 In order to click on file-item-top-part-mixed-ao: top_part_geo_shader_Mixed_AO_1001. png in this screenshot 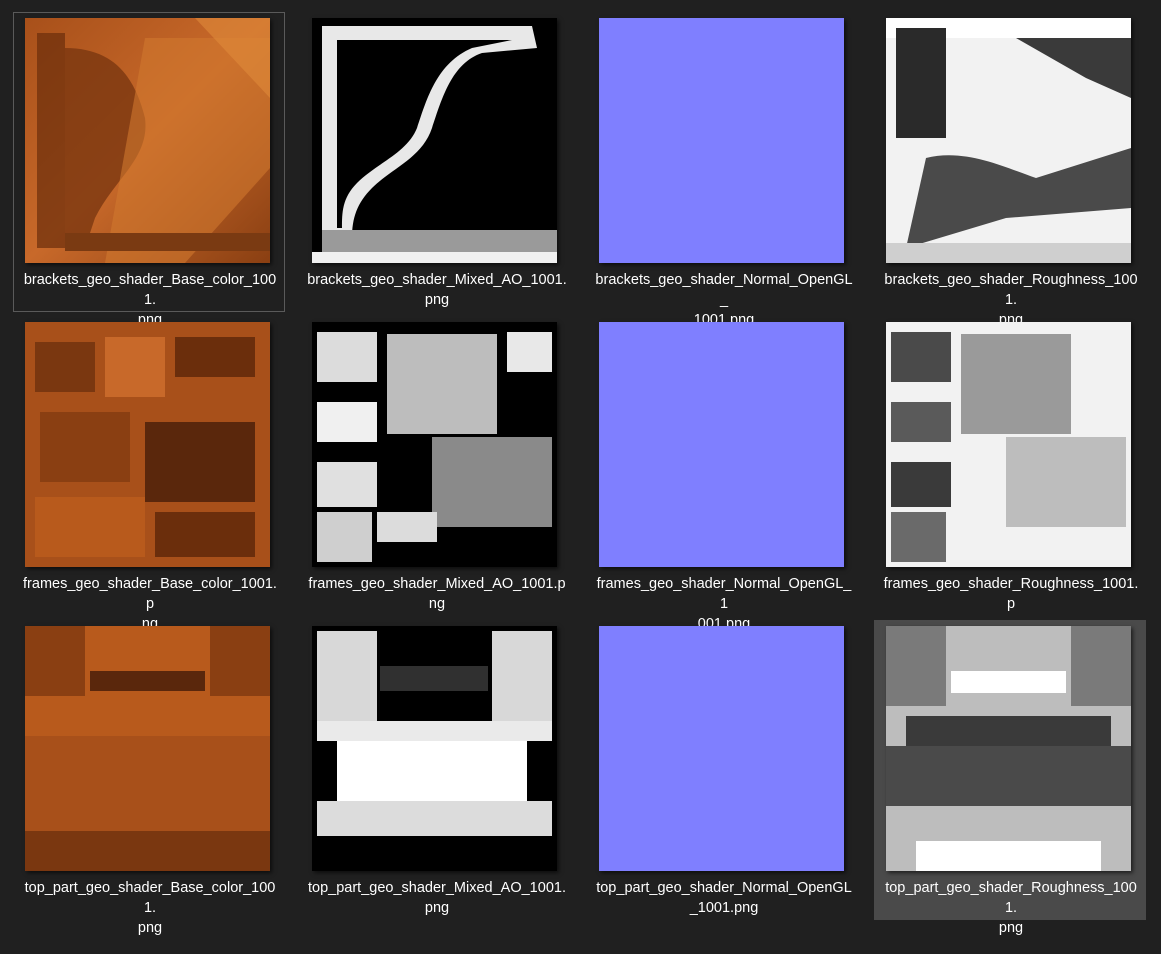, I will do `click(436, 770)`.